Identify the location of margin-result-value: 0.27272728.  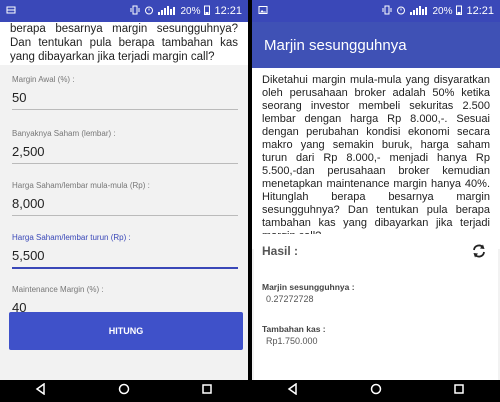
(290, 299).